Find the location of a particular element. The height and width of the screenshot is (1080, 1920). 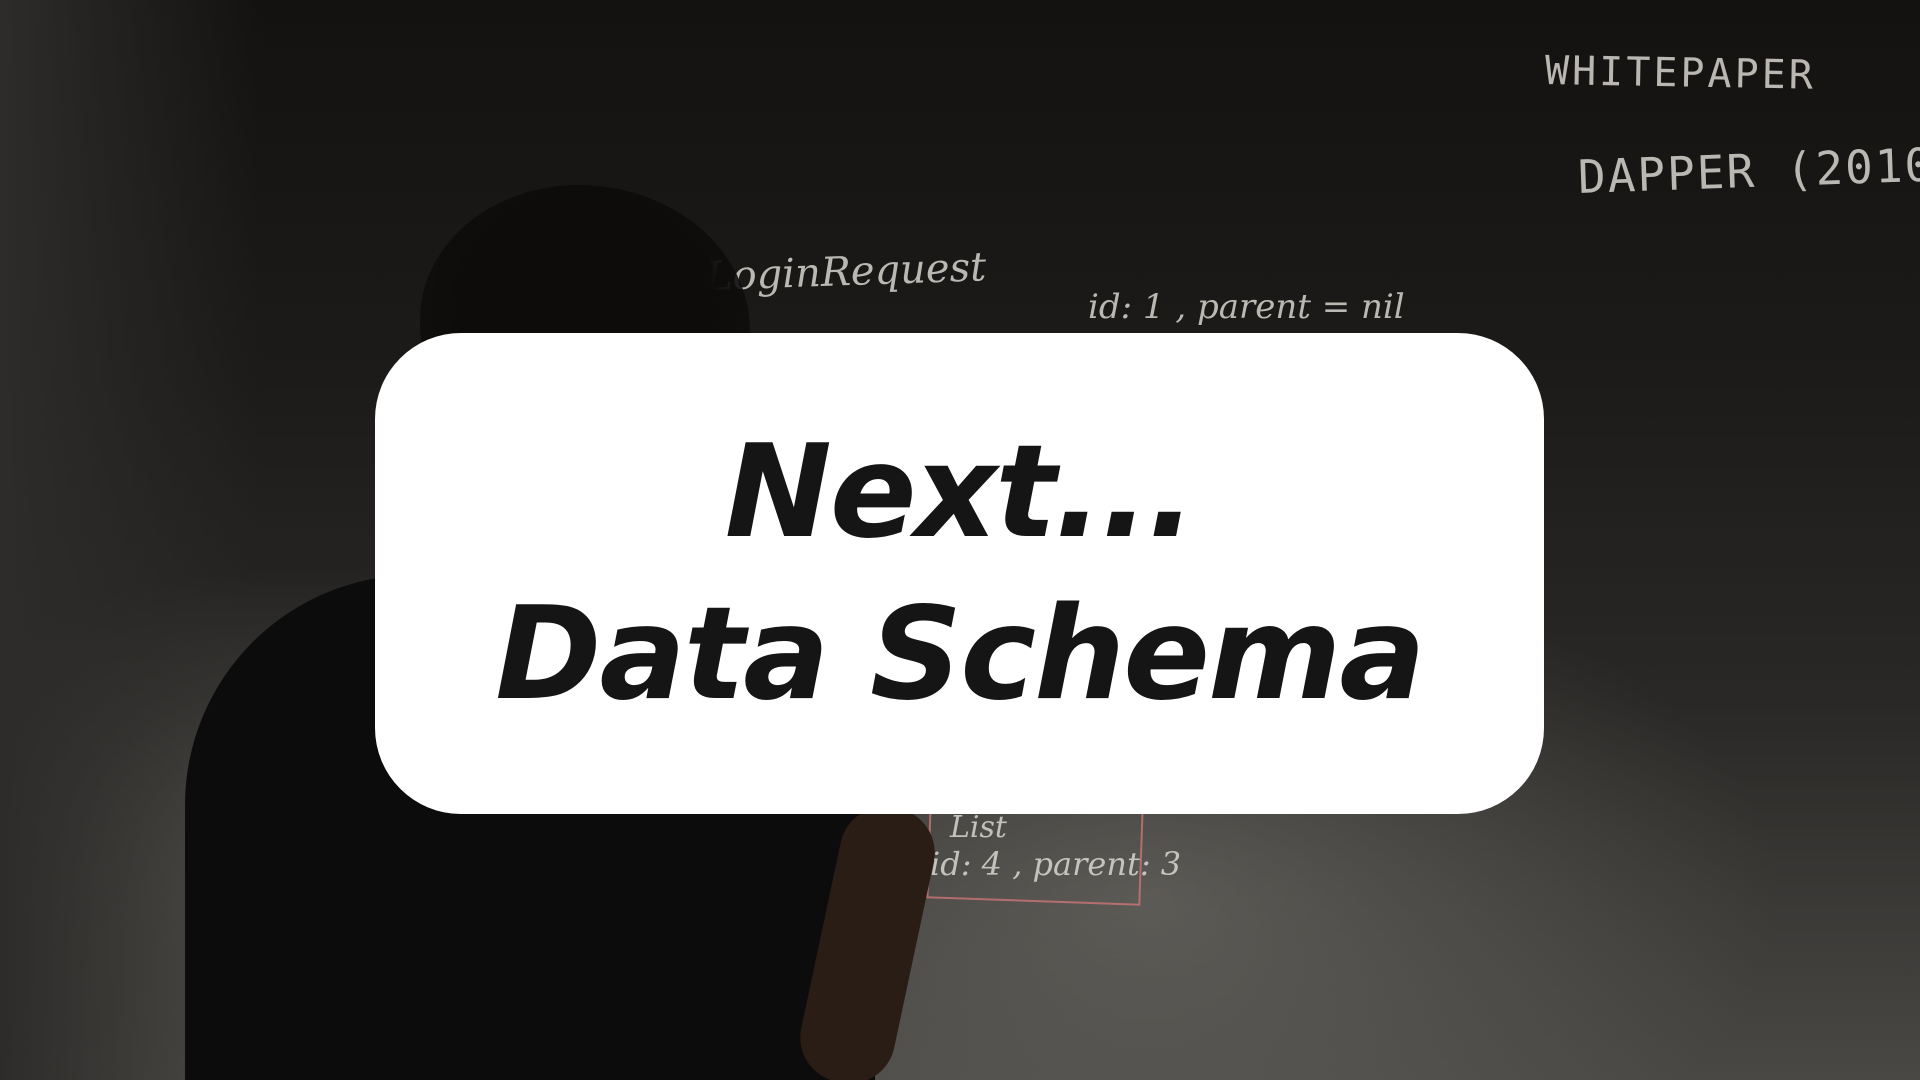

board-text-root-span: id: 1 , parent = nil is located at coordinates (1246, 307).